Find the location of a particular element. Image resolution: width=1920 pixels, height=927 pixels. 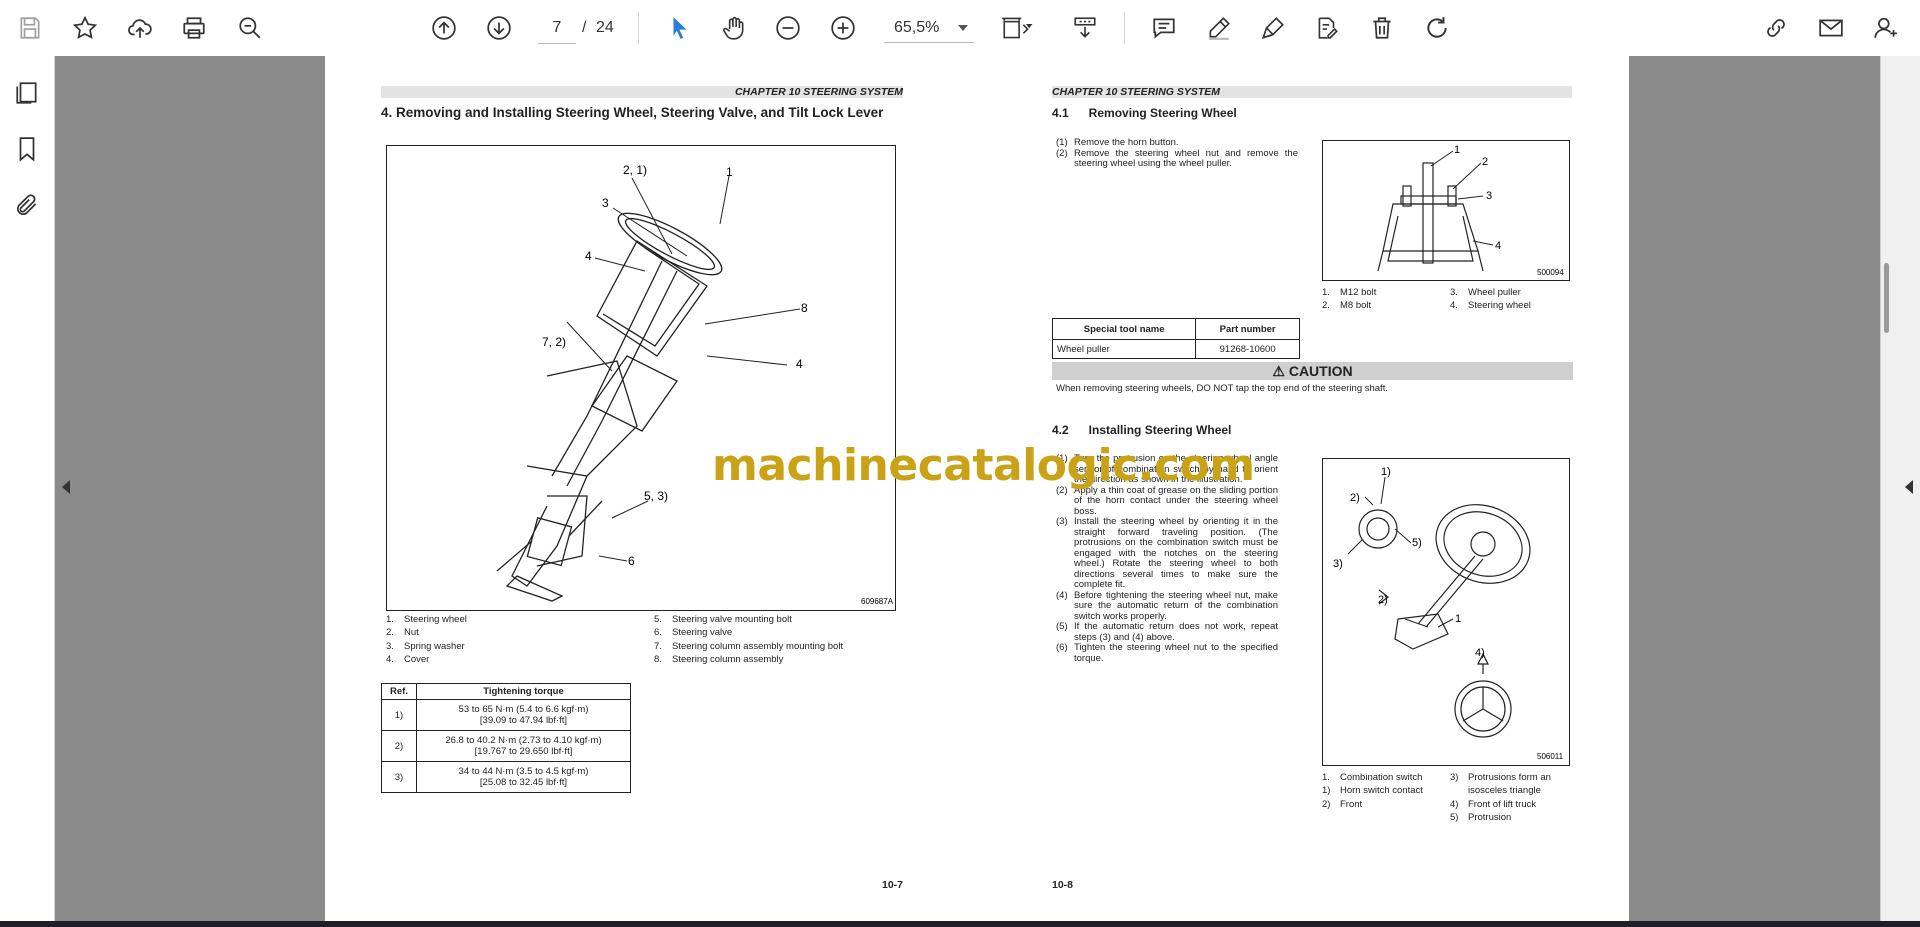

zoom-out-icon is located at coordinates (788, 28).